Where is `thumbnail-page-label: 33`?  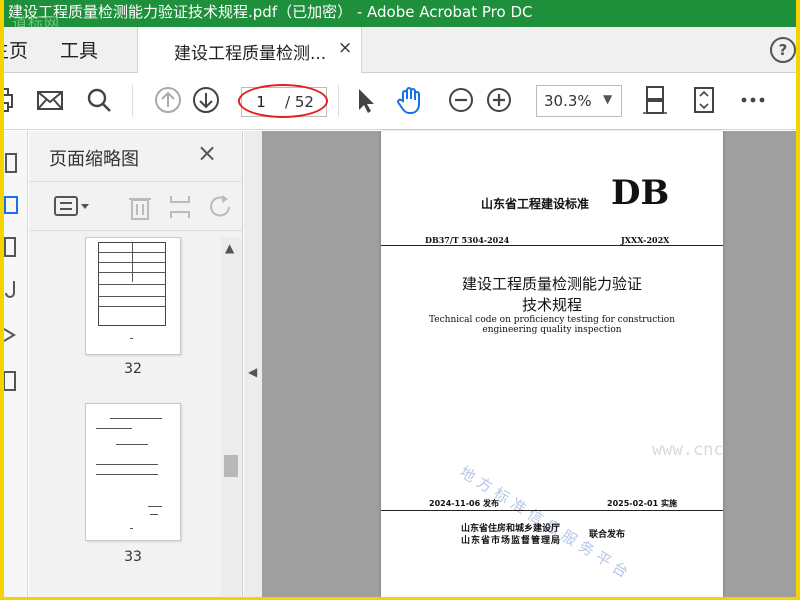
thumbnail-page-label: 33 is located at coordinates (133, 557).